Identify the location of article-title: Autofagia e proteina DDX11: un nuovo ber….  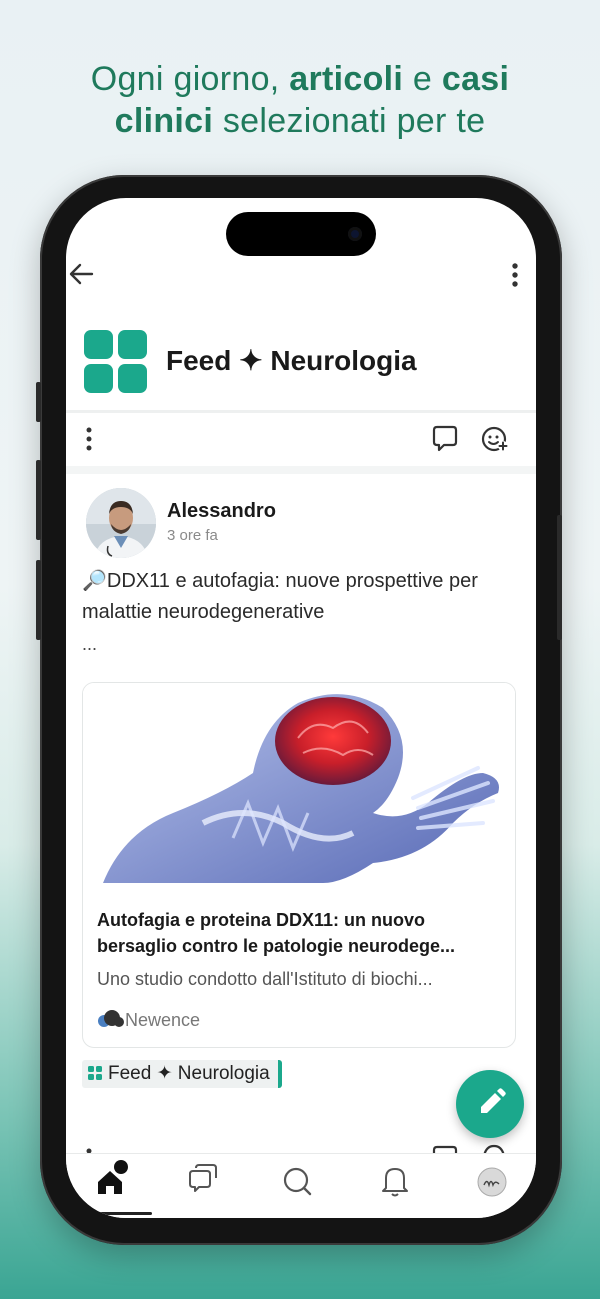
(302, 933).